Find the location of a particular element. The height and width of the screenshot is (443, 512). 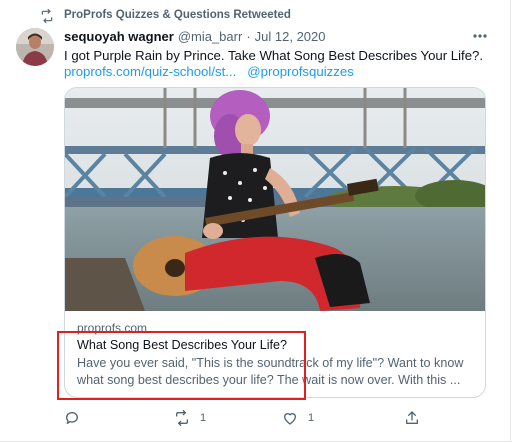

reply-action is located at coordinates (77, 418).